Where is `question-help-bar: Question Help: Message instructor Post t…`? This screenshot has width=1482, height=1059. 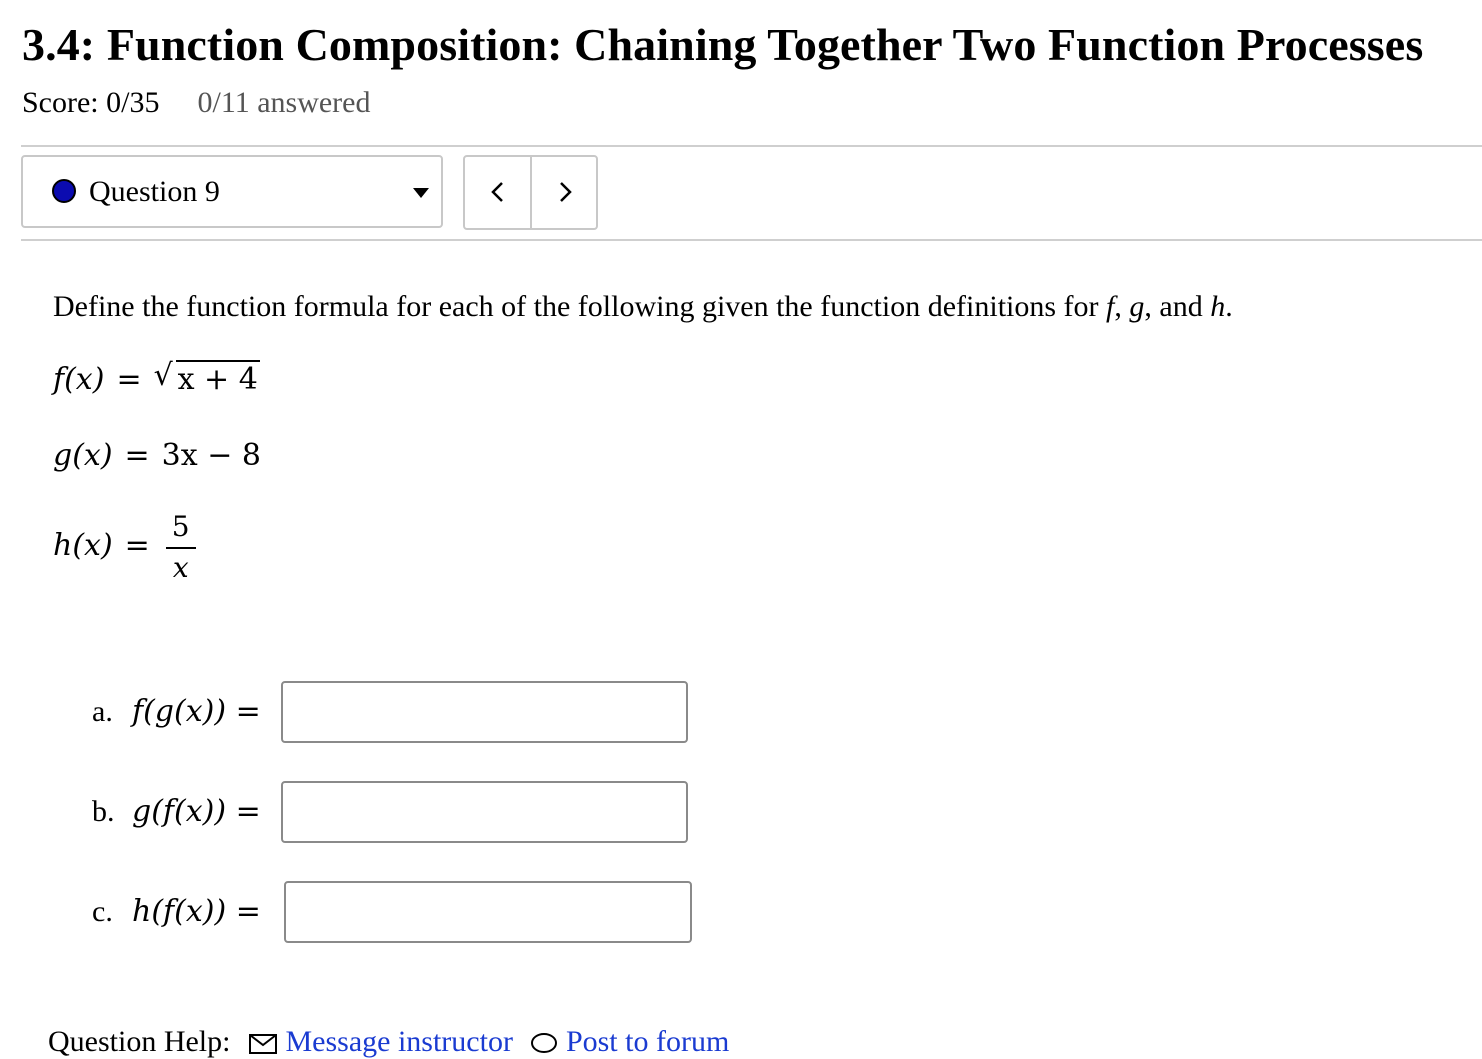
question-help-bar: Question Help: Message instructor Post t… is located at coordinates (389, 1041).